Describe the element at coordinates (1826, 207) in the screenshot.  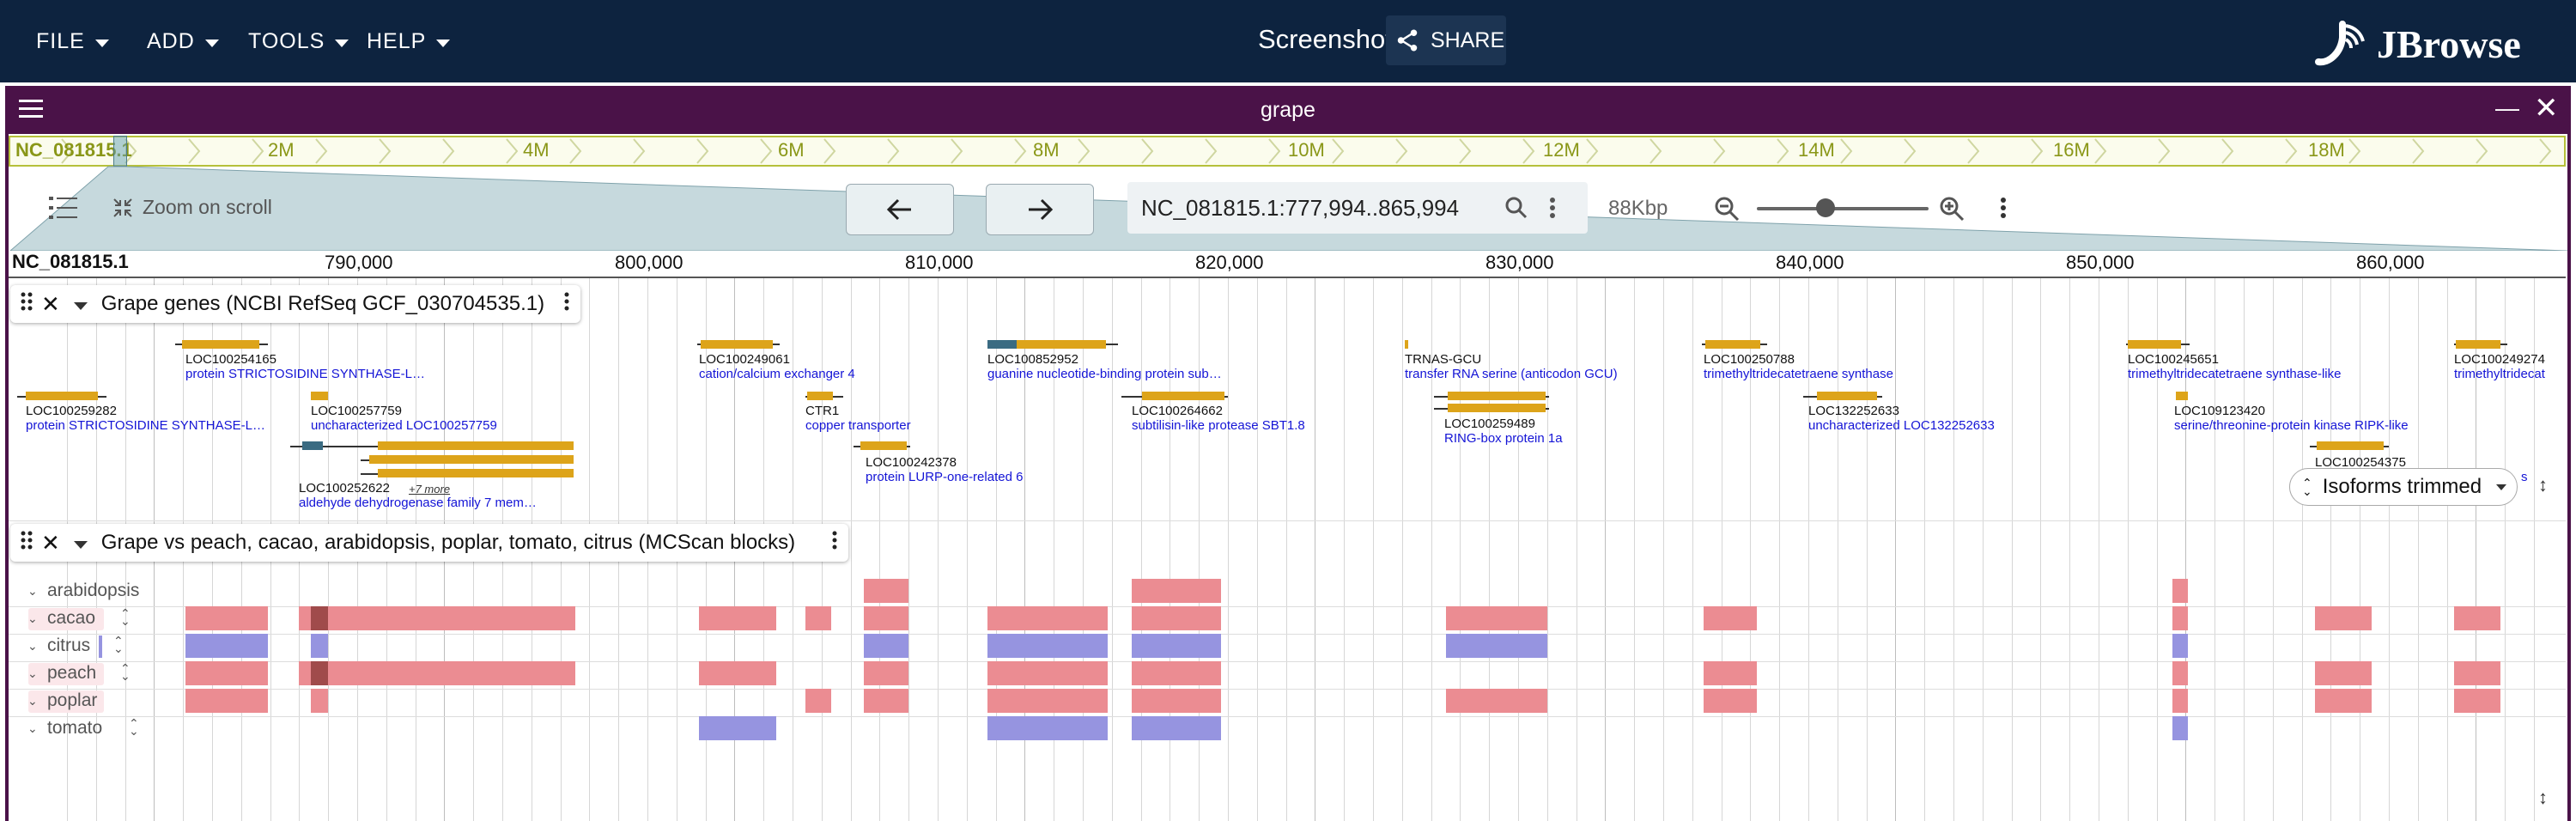
I see `zoom-slider-thumb` at that location.